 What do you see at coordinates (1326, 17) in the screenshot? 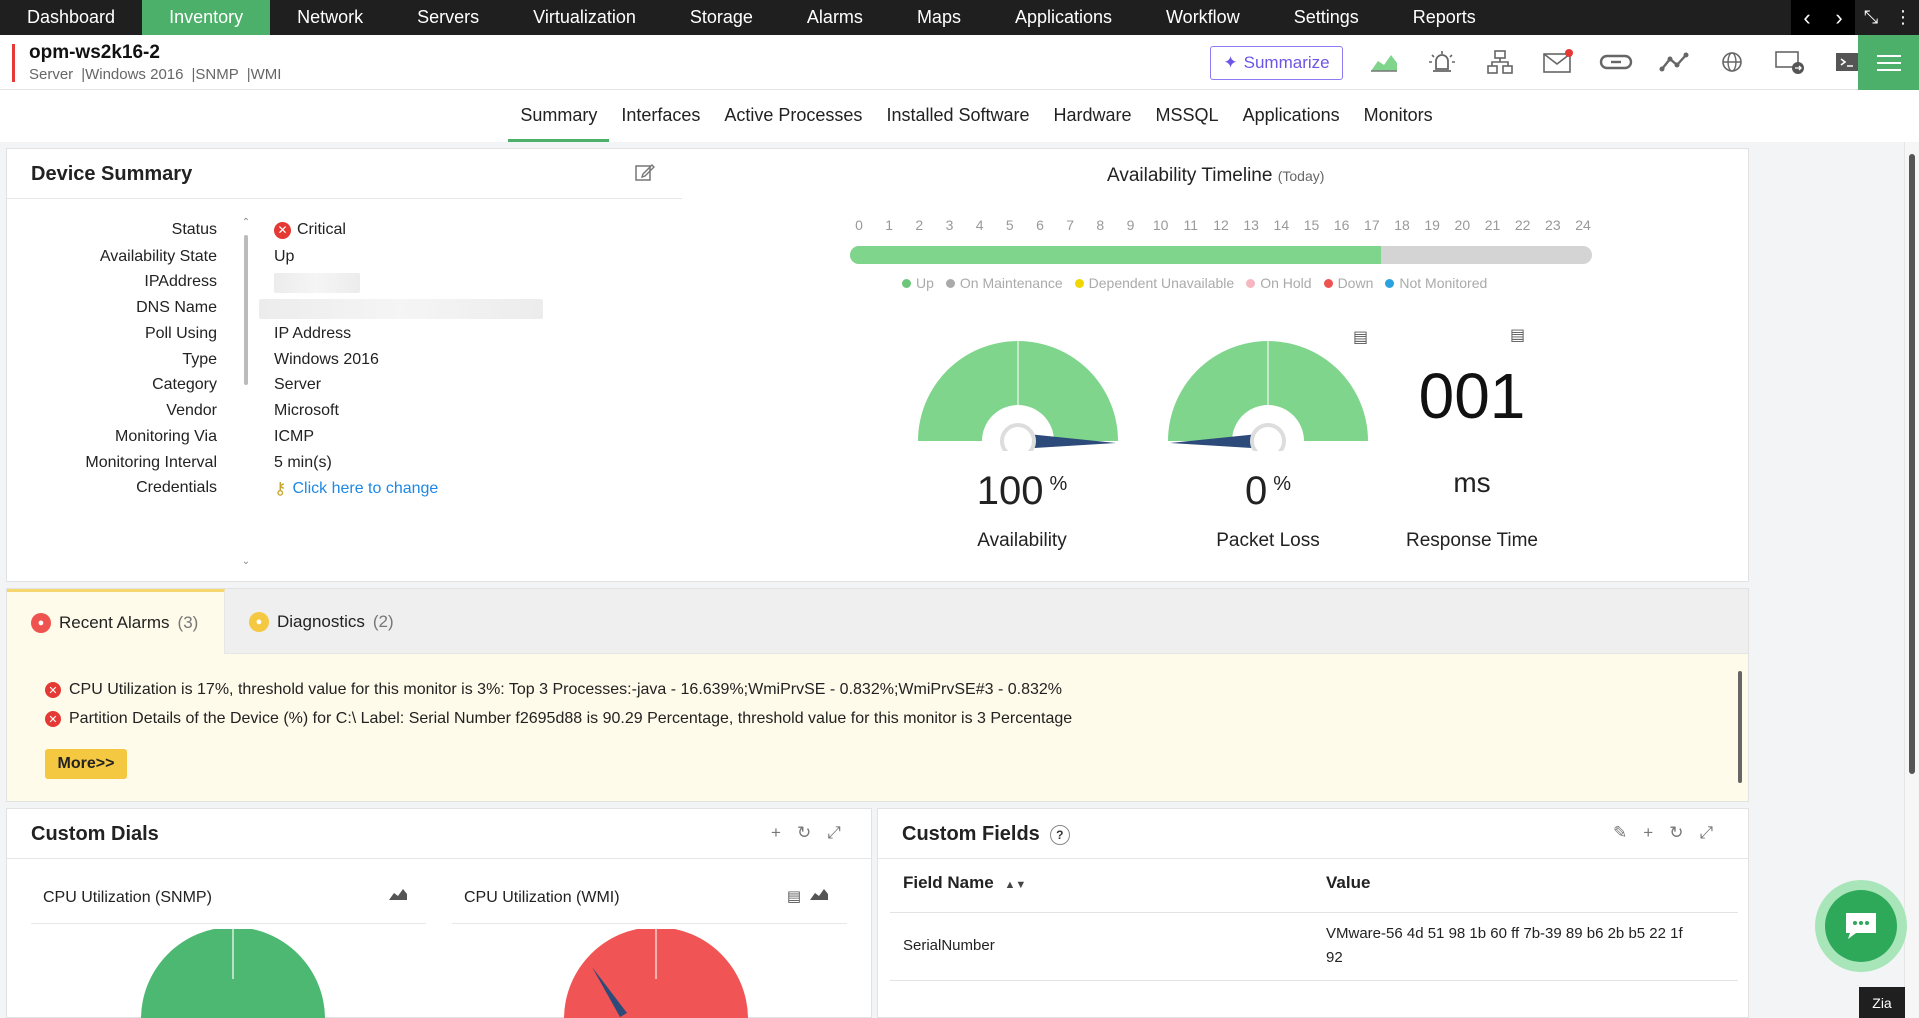
I see `nav-settings: Settings` at bounding box center [1326, 17].